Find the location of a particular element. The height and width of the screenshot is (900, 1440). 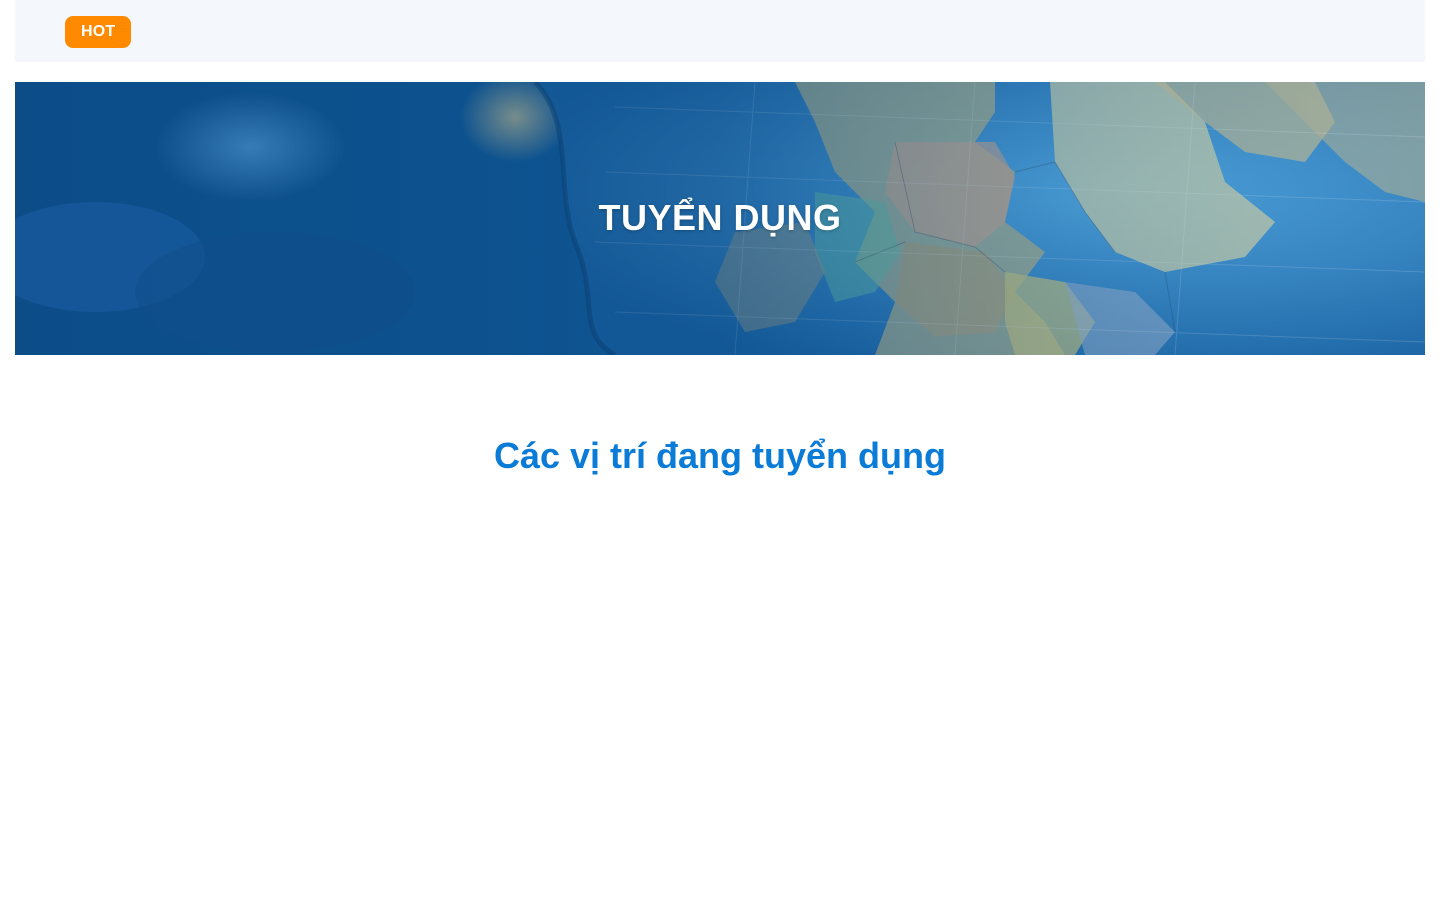

hero-title: TUYỂN DỤNG is located at coordinates (720, 217).